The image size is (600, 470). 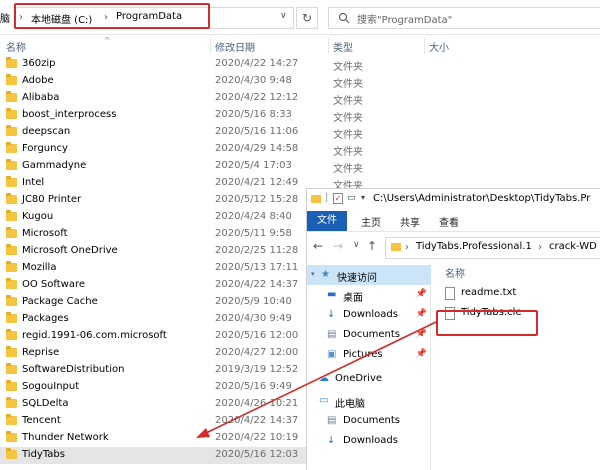 What do you see at coordinates (320, 378) in the screenshot?
I see `arrow-line` at bounding box center [320, 378].